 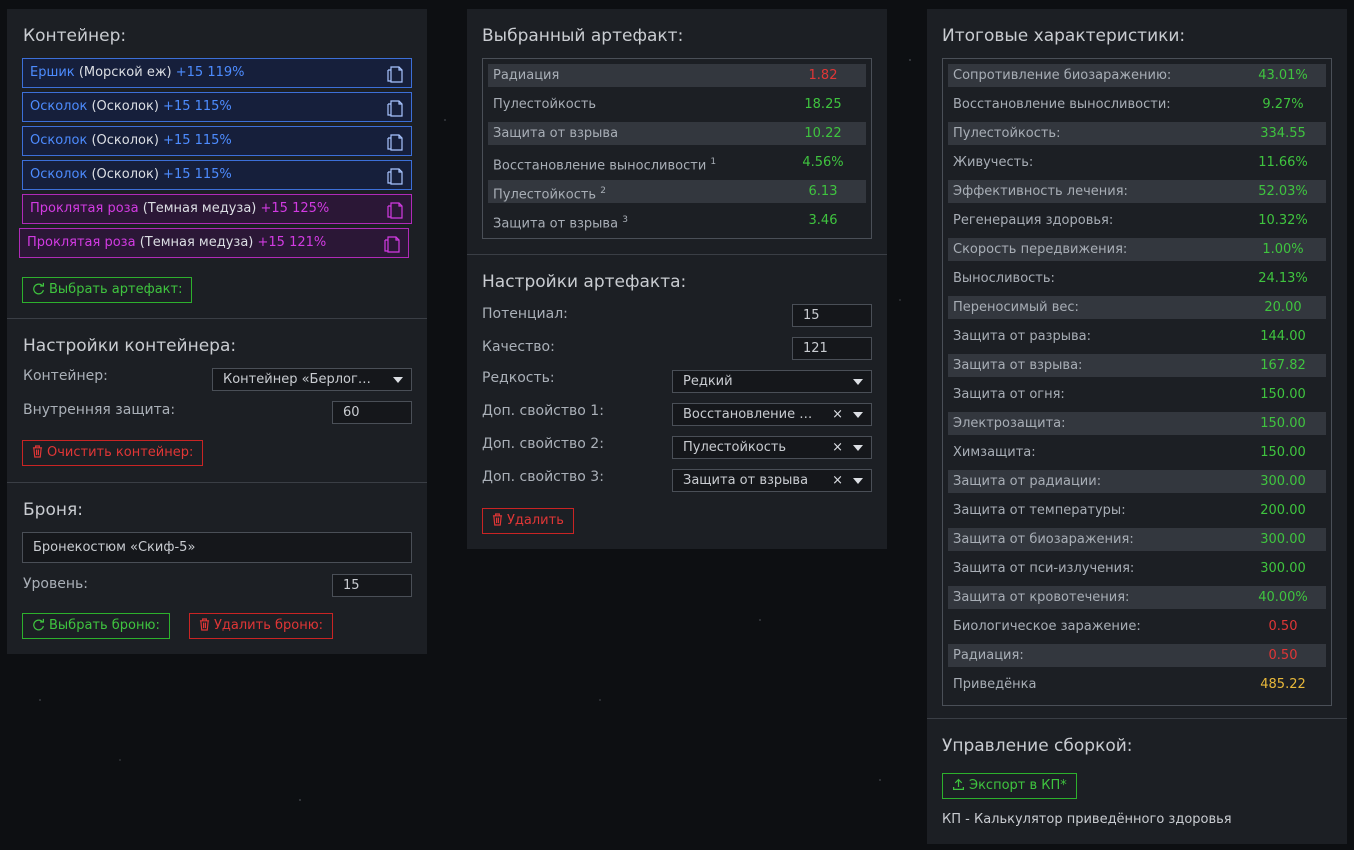 What do you see at coordinates (1137, 568) in the screenshot?
I see `total-stat-row: Защита от пси-излучения: 300.00` at bounding box center [1137, 568].